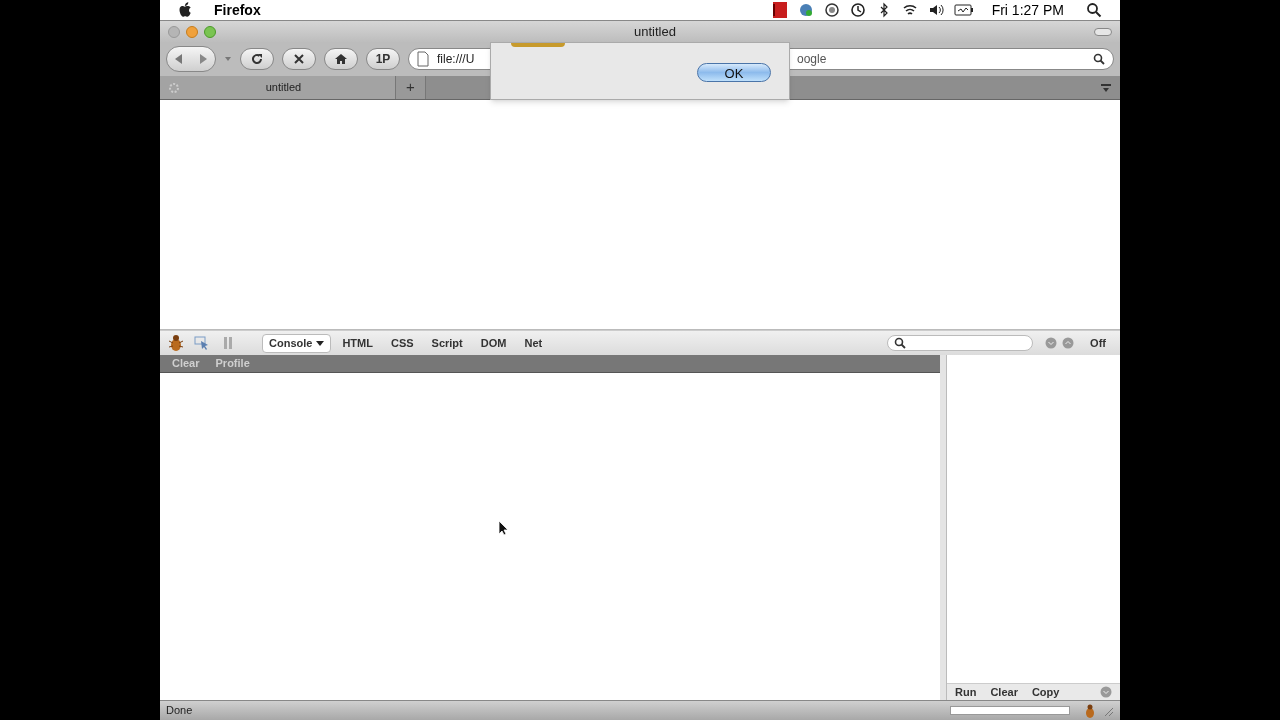 The image size is (1280, 720). What do you see at coordinates (237, 10) in the screenshot?
I see `app-name: Firefox` at bounding box center [237, 10].